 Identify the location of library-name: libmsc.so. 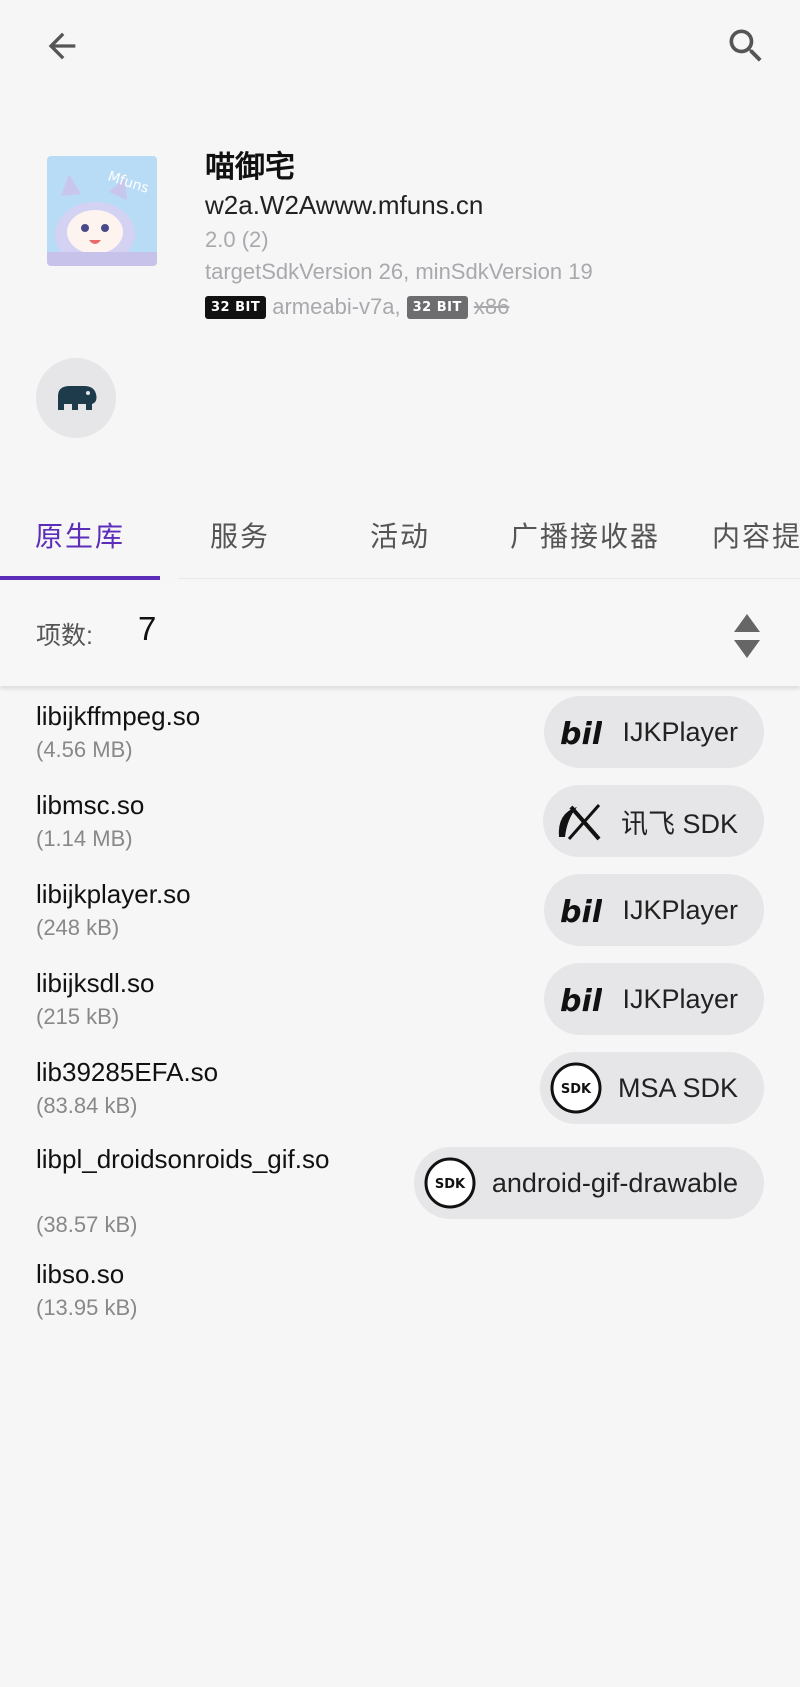
(90, 805).